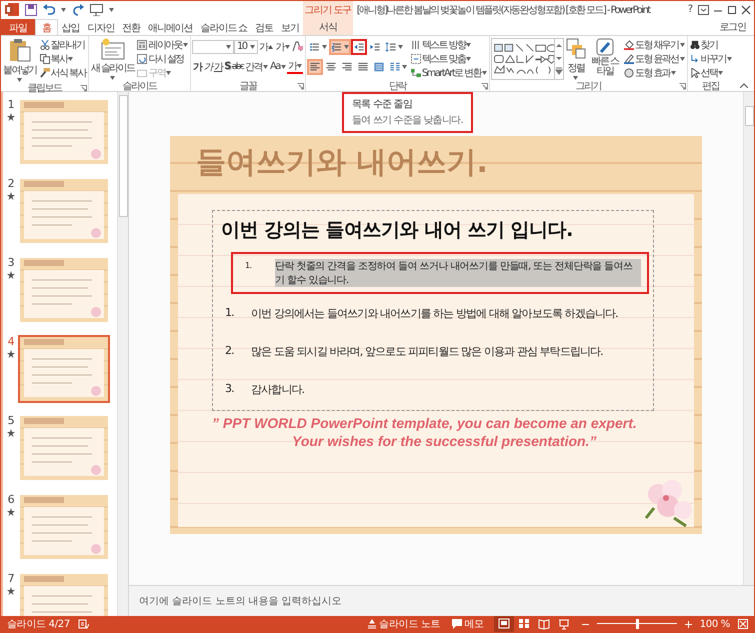  What do you see at coordinates (20, 60) in the screenshot?
I see `paste-button: 붙여넣기` at bounding box center [20, 60].